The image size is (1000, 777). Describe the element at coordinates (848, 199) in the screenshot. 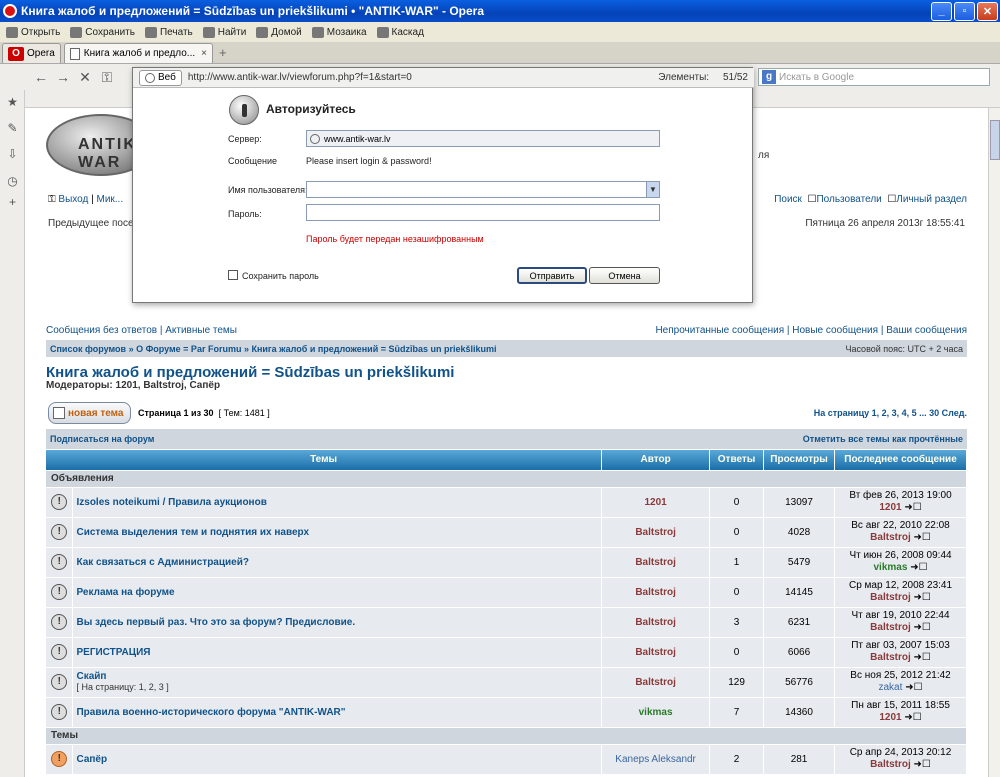

I see `members-link: Пользователи` at that location.